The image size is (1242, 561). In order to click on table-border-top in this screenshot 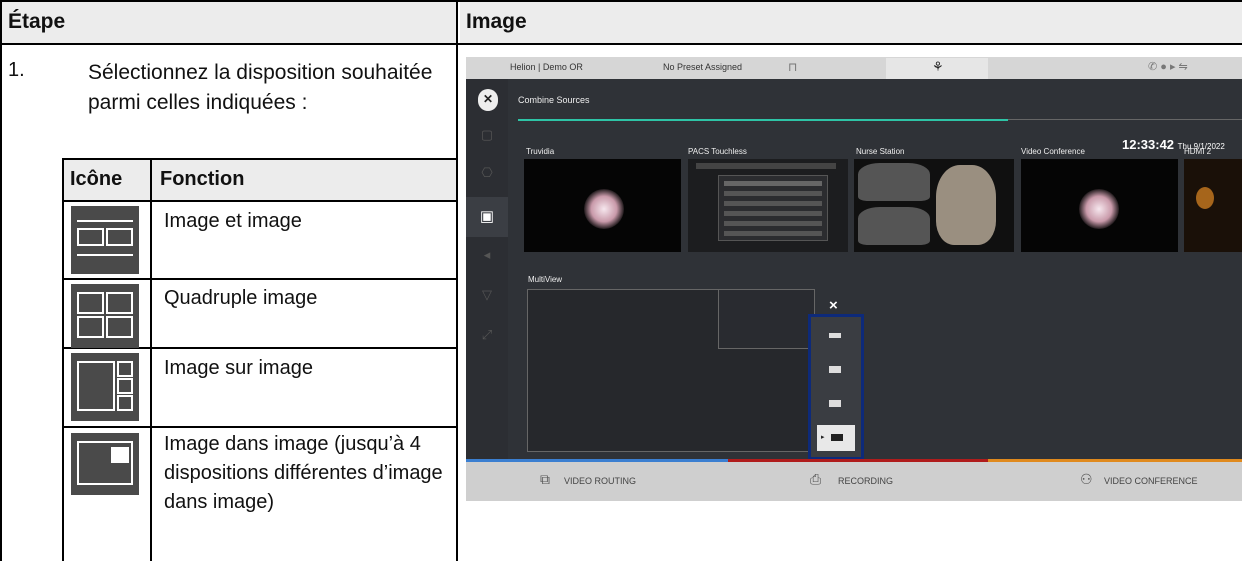, I will do `click(621, 1)`.